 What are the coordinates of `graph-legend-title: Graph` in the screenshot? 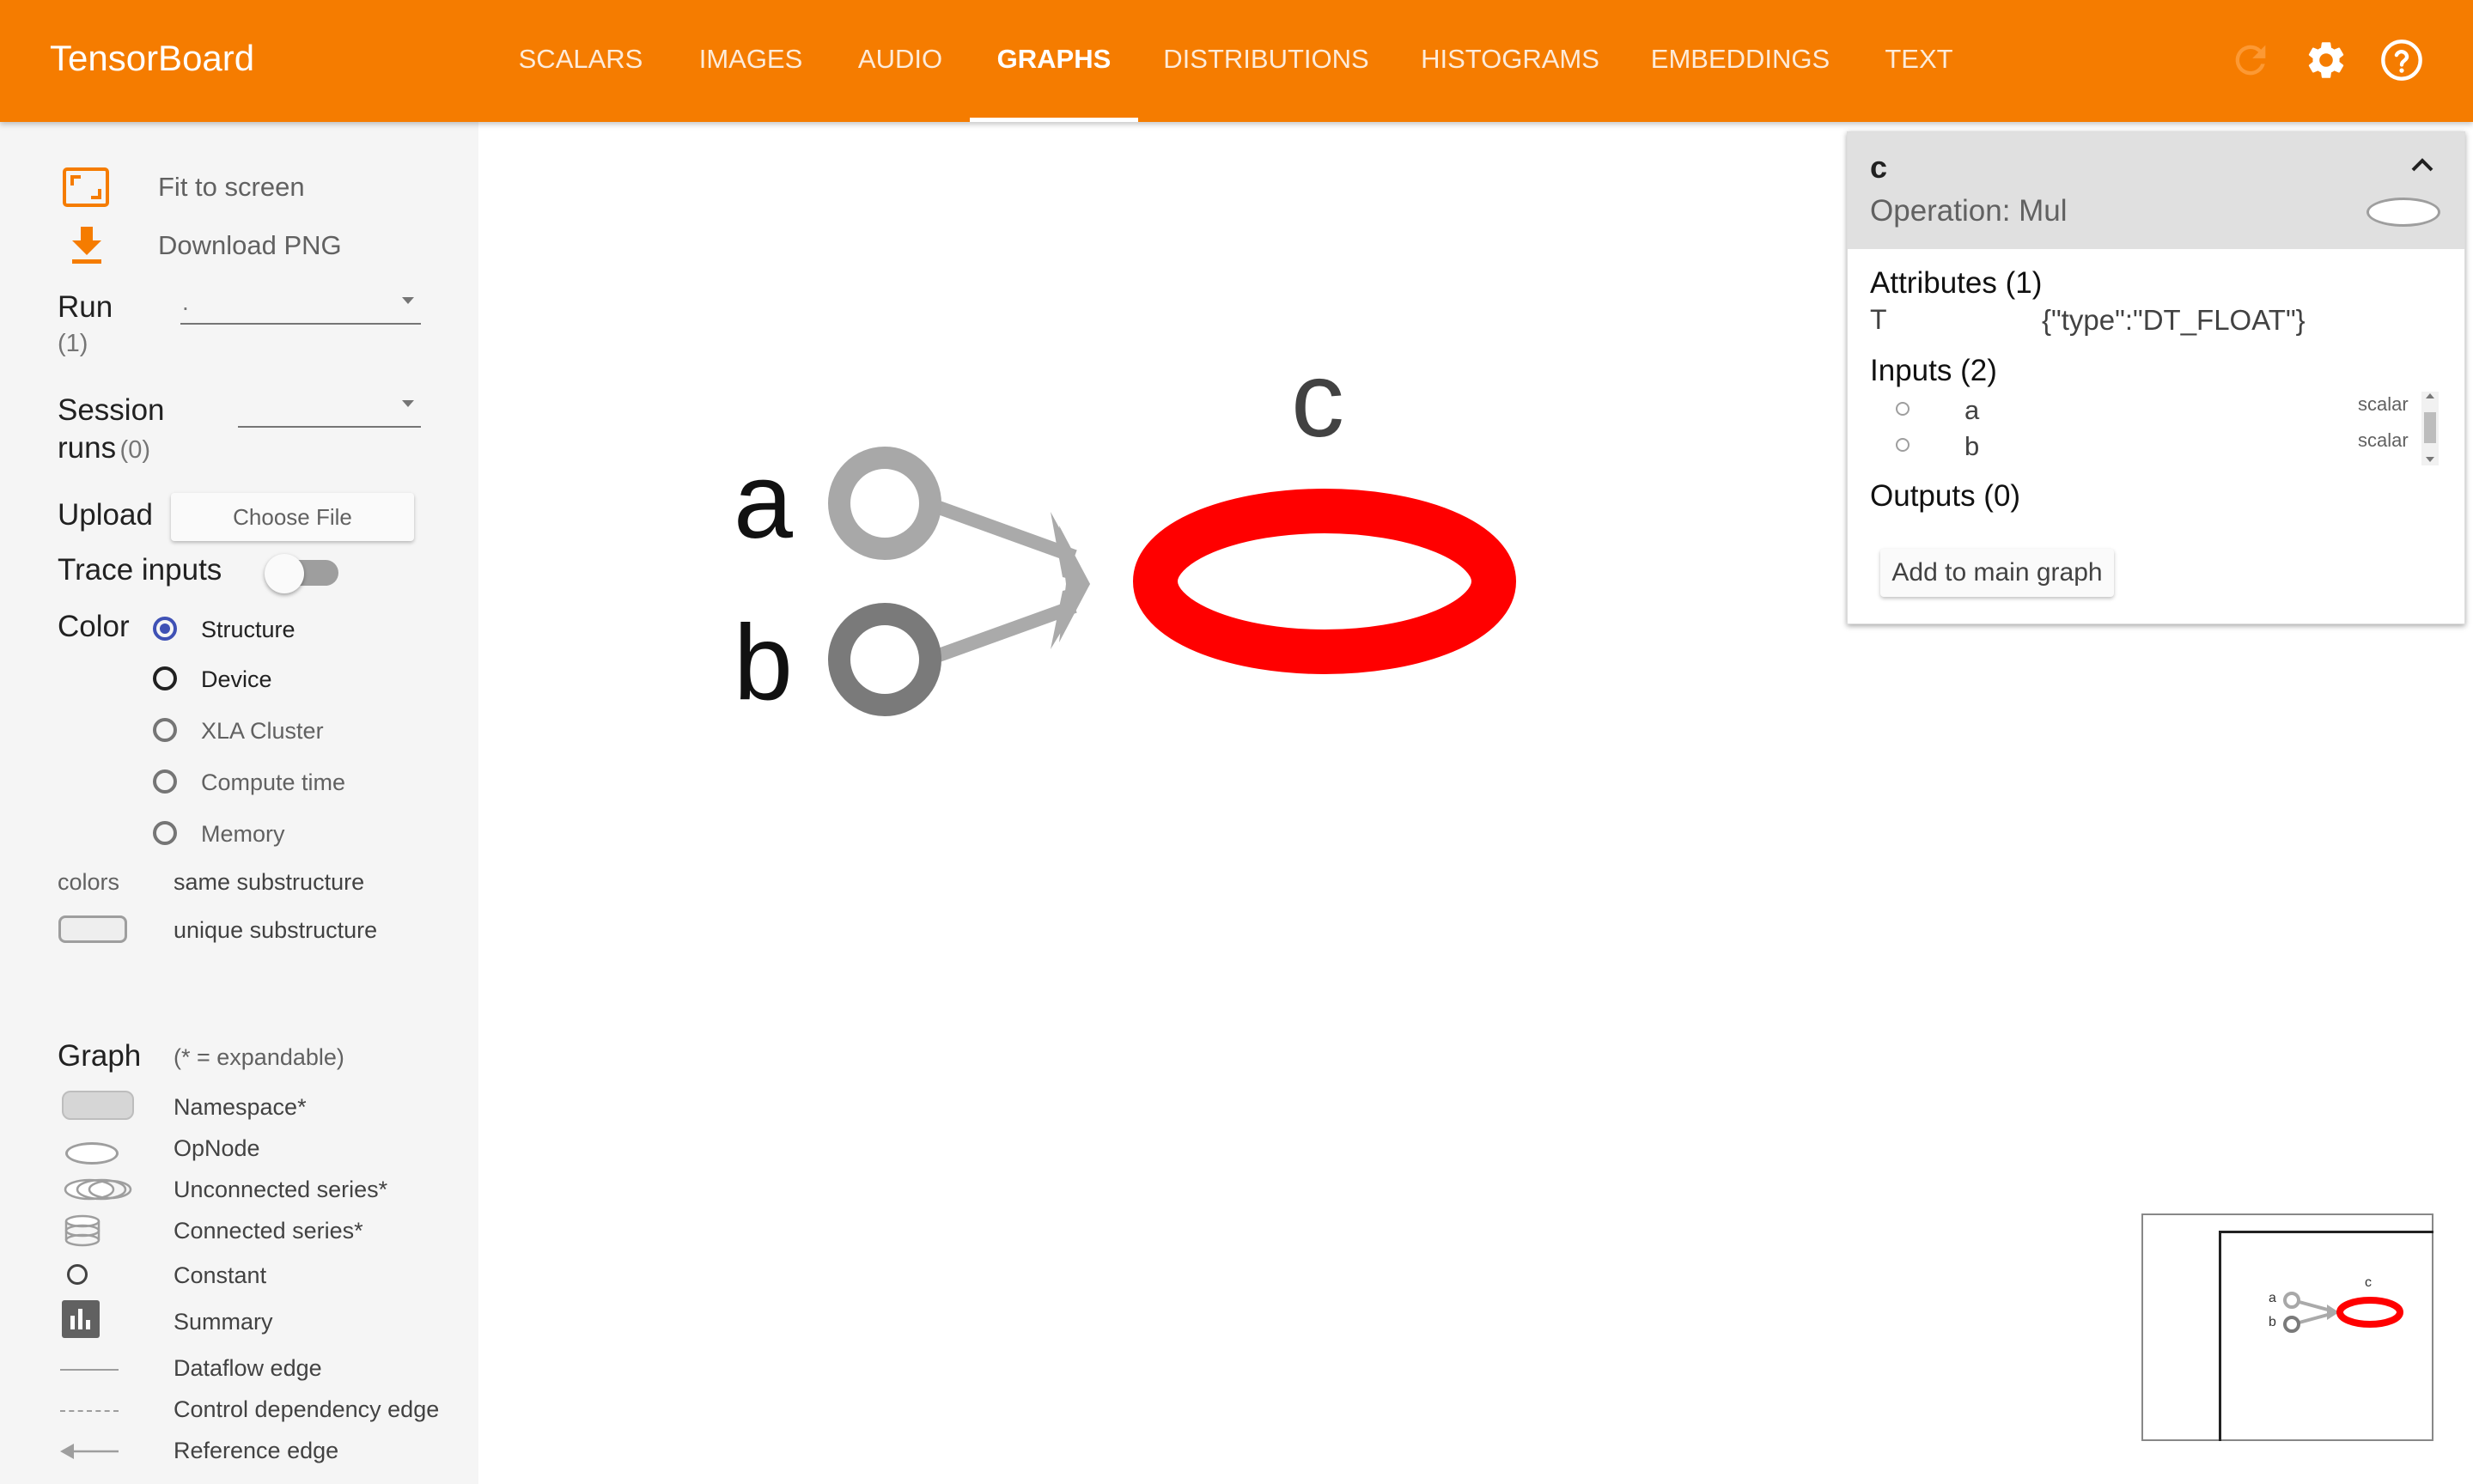 It's located at (100, 1056).